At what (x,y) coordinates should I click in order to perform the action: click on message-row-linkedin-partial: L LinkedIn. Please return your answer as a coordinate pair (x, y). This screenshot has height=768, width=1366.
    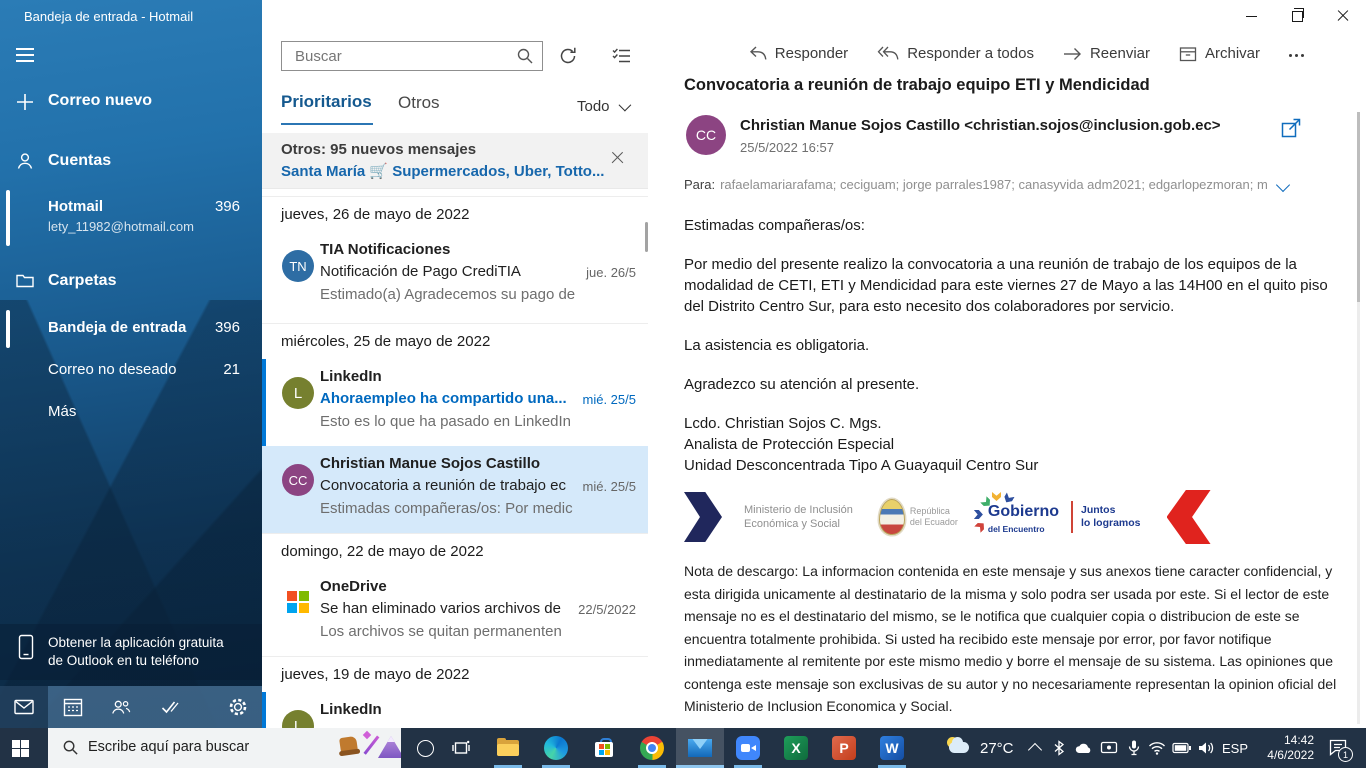
    Looking at the image, I should click on (455, 710).